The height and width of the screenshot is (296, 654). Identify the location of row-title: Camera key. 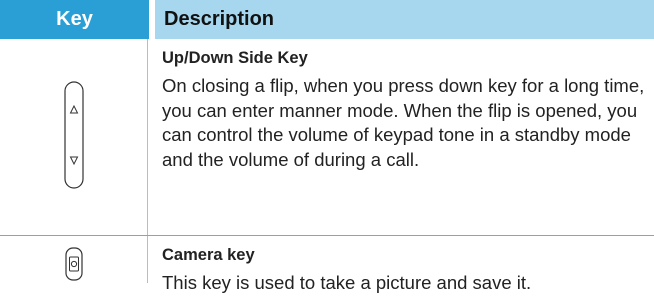
(208, 255).